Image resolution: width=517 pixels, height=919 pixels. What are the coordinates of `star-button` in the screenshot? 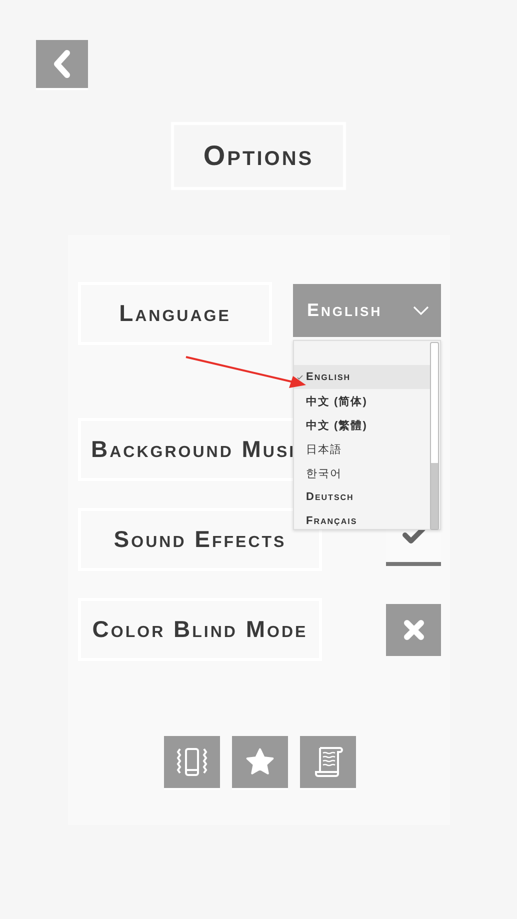 It's located at (260, 763).